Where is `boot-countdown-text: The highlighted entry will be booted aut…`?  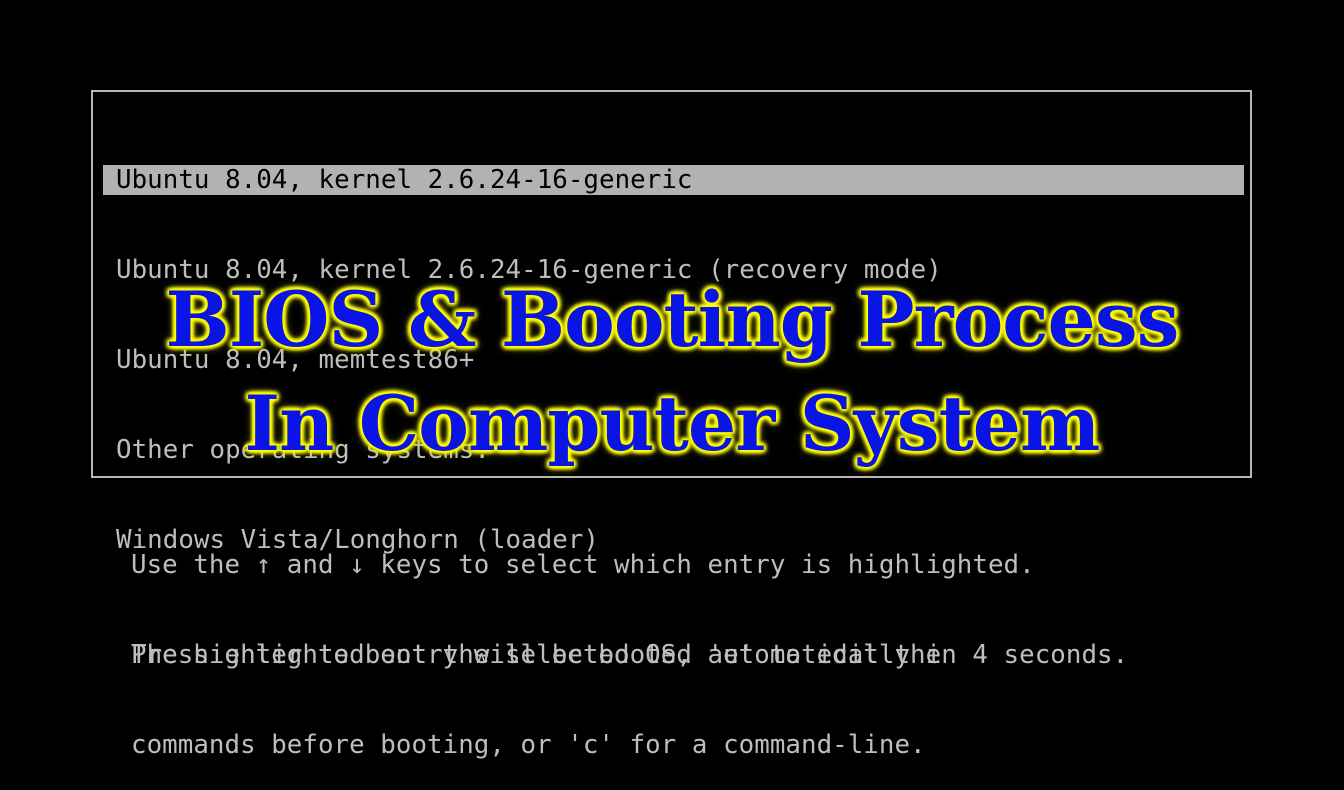 boot-countdown-text: The highlighted entry will be booted aut… is located at coordinates (630, 655).